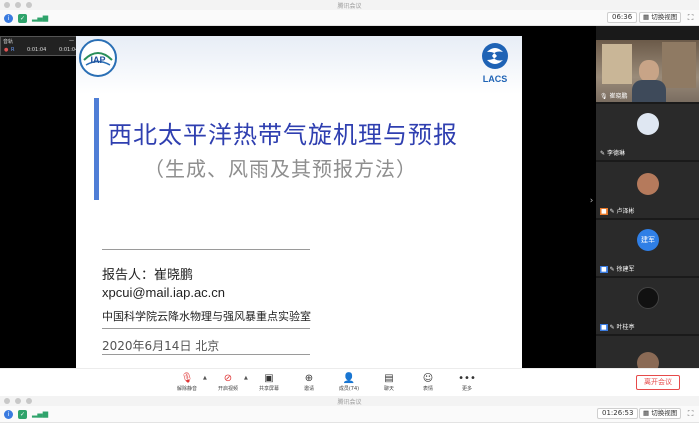  I want to click on participant-tile: ✎ 李德琳, so click(647, 132).